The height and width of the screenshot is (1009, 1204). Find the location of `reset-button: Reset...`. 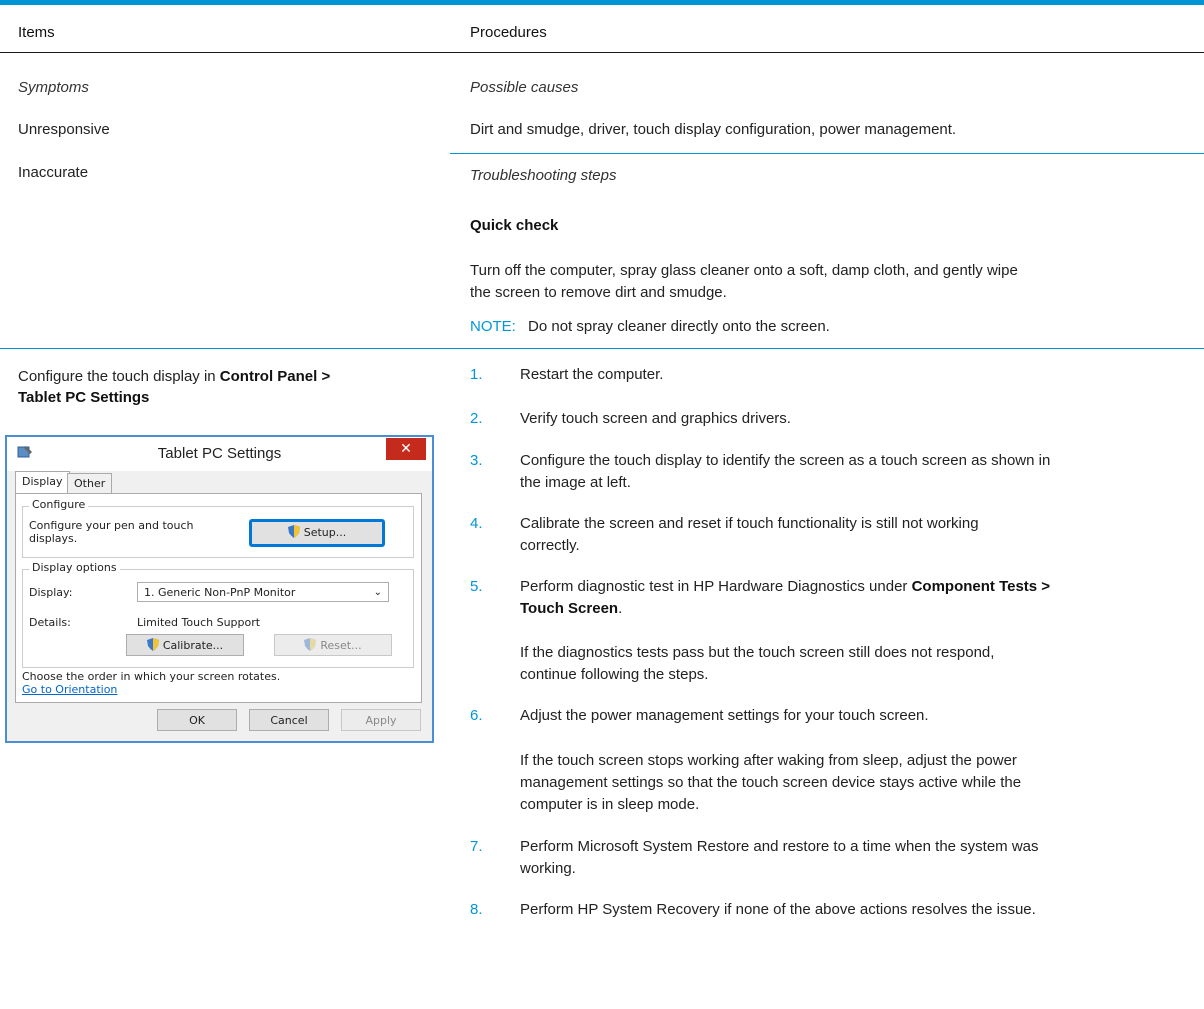

reset-button: Reset... is located at coordinates (333, 645).